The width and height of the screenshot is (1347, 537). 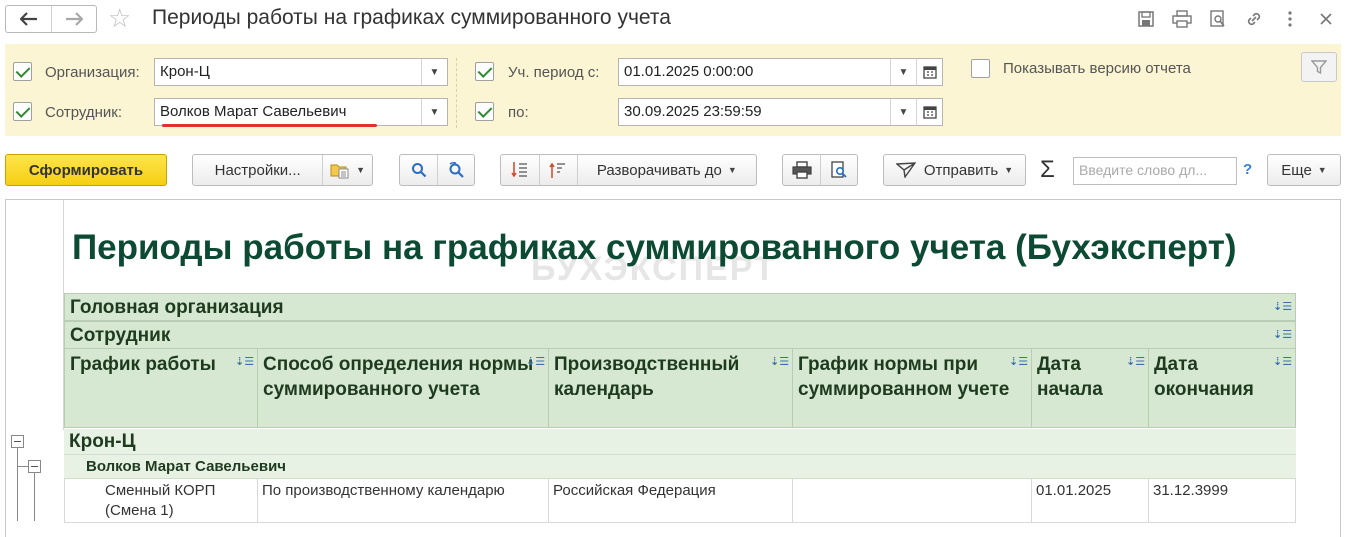 I want to click on table-cell: Российская Федерация, so click(x=670, y=501).